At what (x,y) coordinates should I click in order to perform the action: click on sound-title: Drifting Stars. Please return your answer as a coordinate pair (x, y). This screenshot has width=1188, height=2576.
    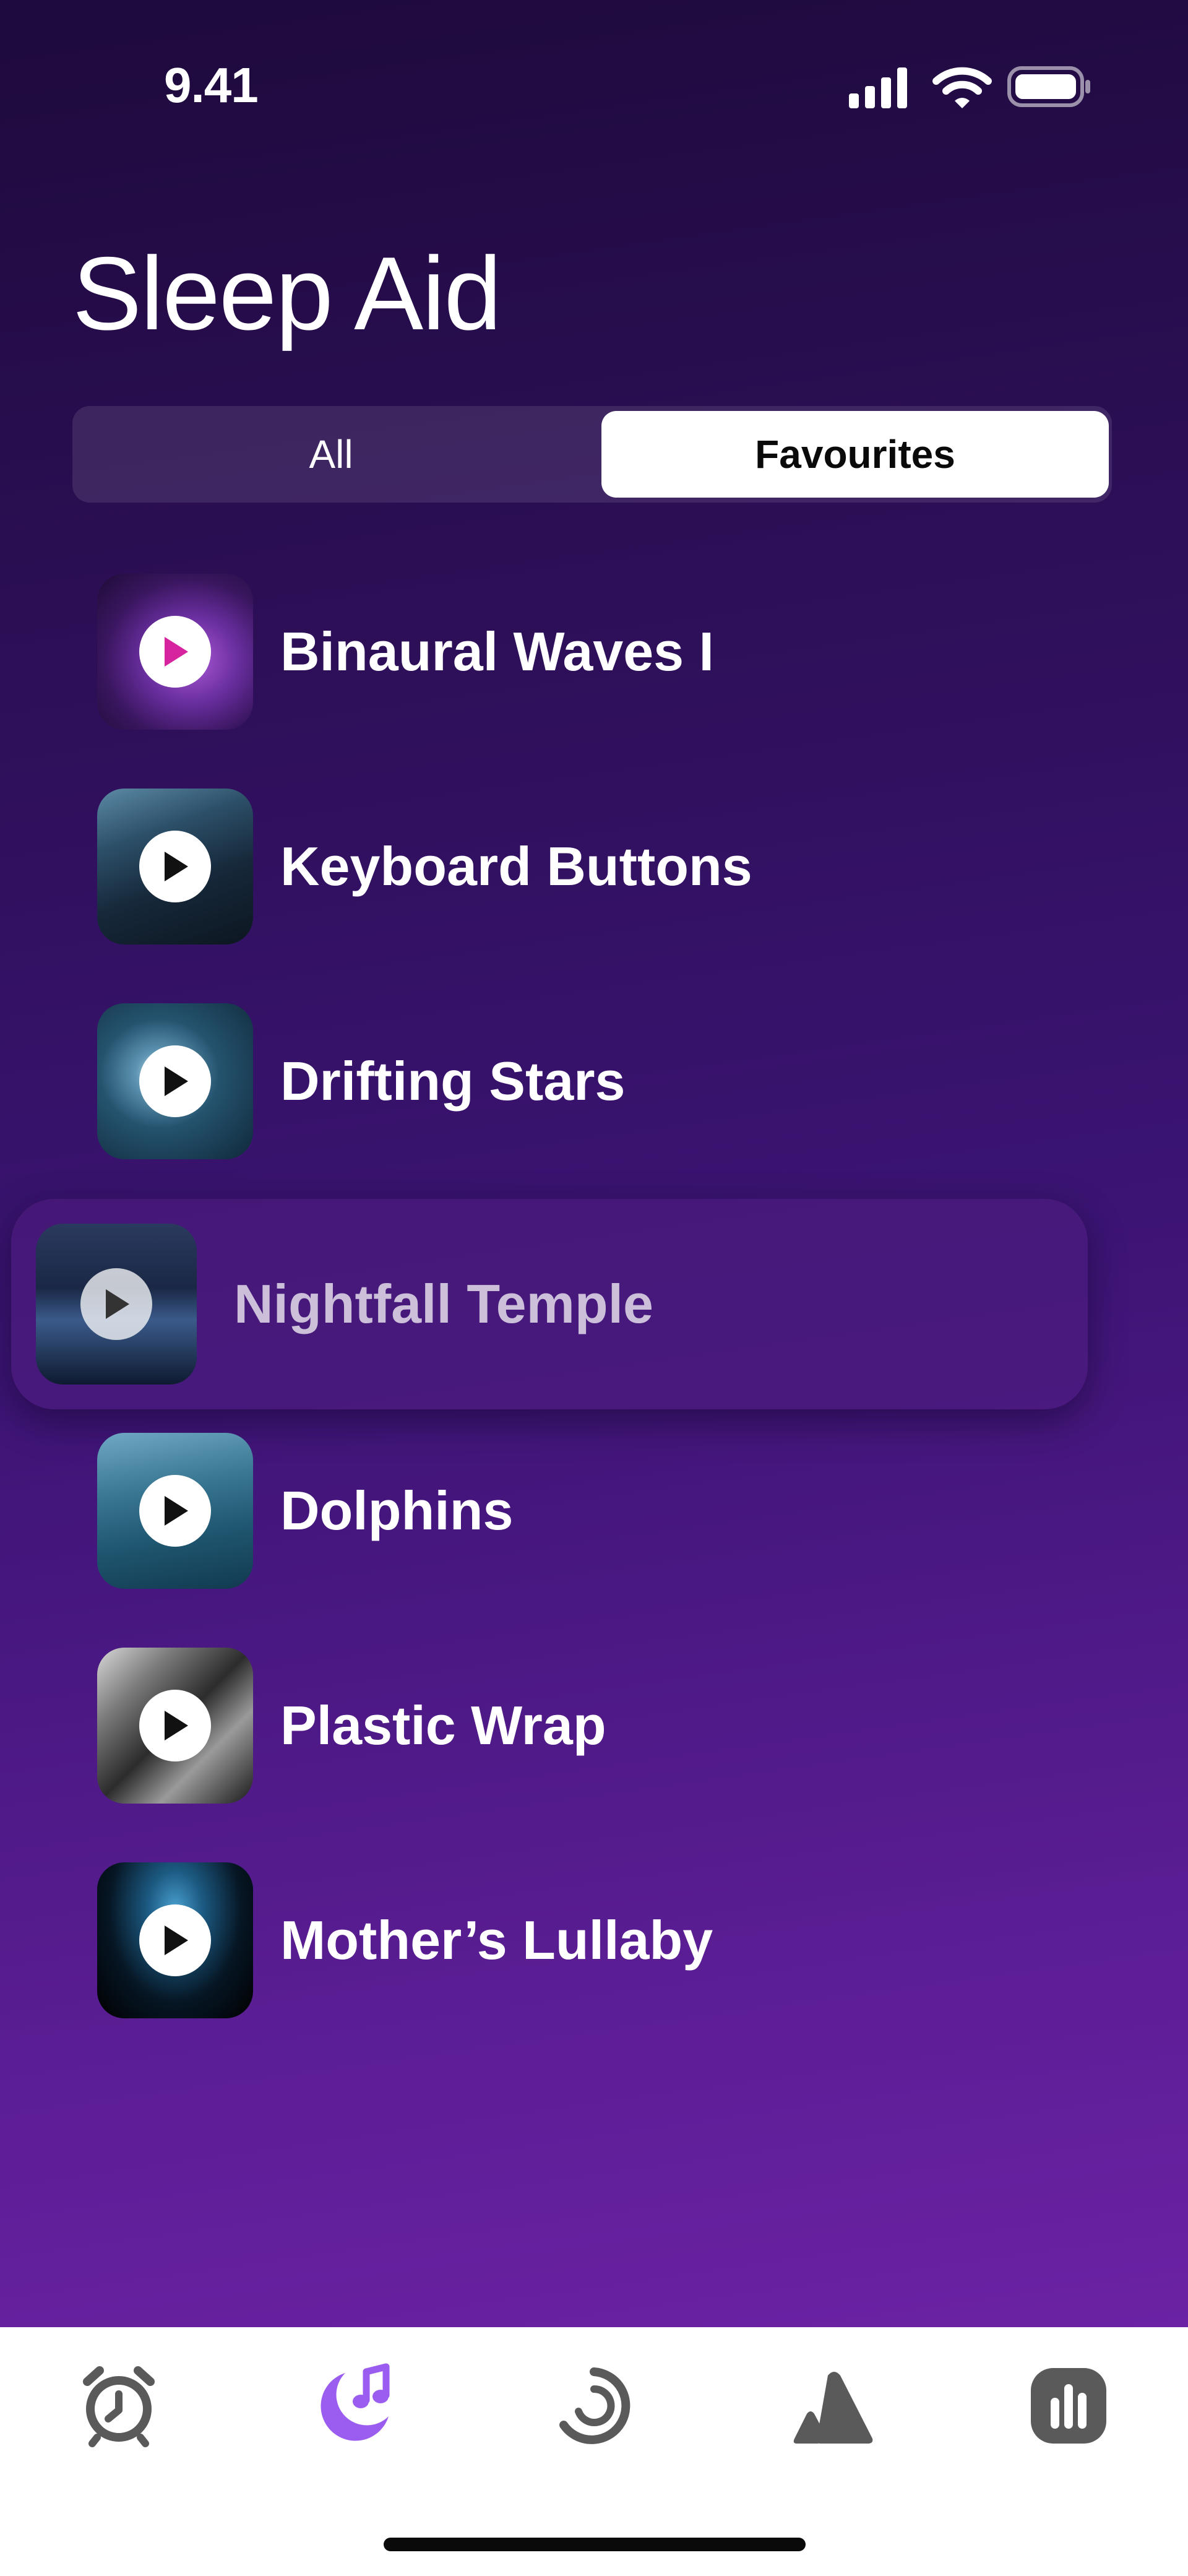
    Looking at the image, I should click on (453, 1081).